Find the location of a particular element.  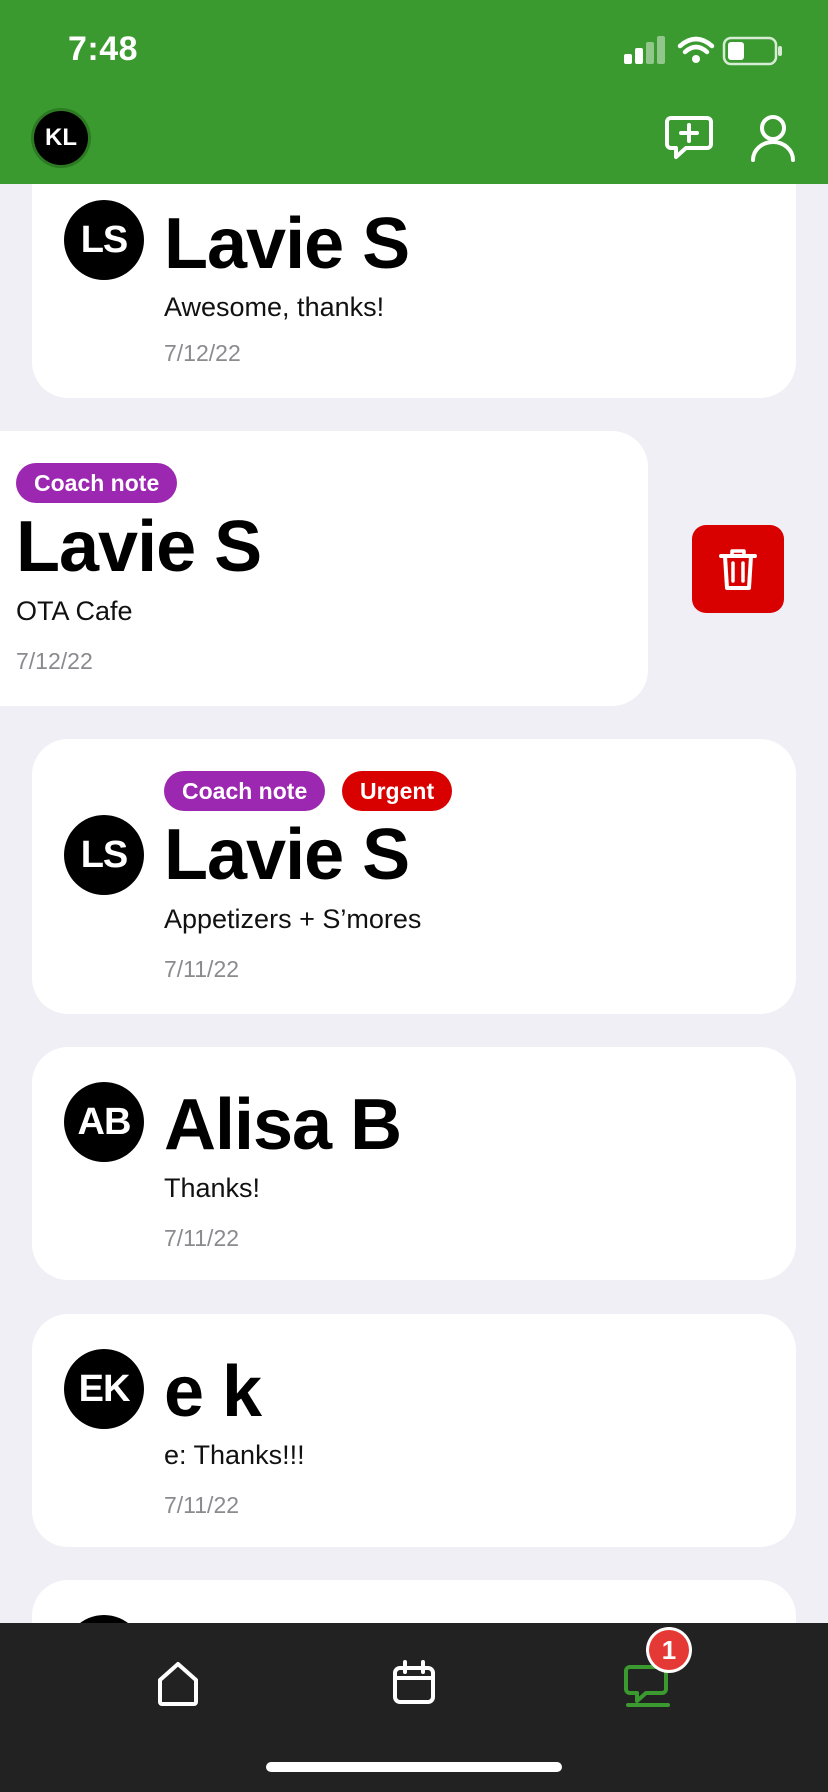

delete-thread-button is located at coordinates (738, 569).